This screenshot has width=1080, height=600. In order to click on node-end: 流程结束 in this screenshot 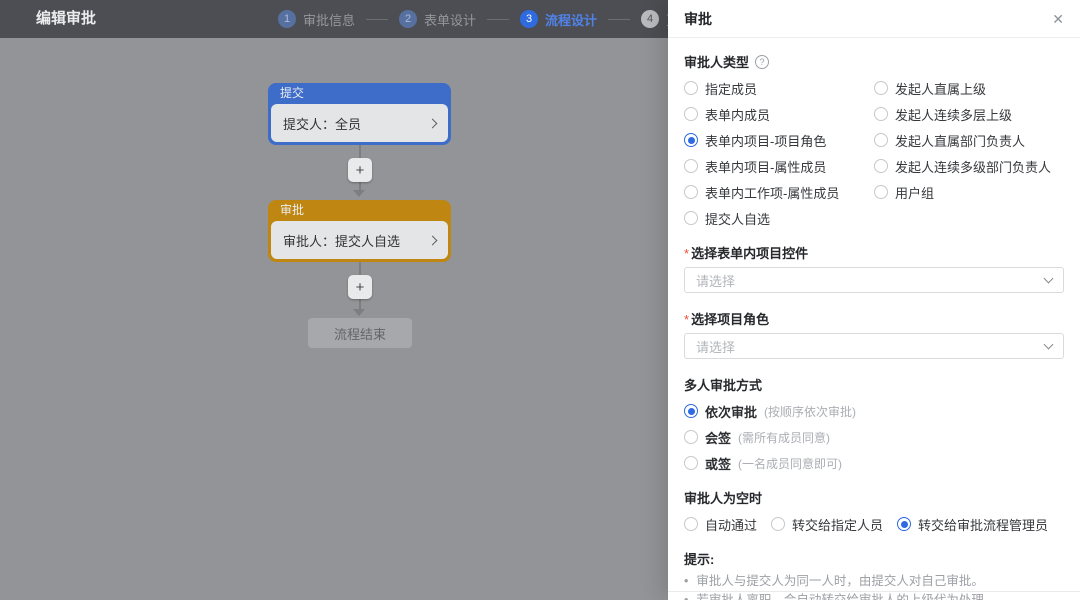, I will do `click(360, 333)`.